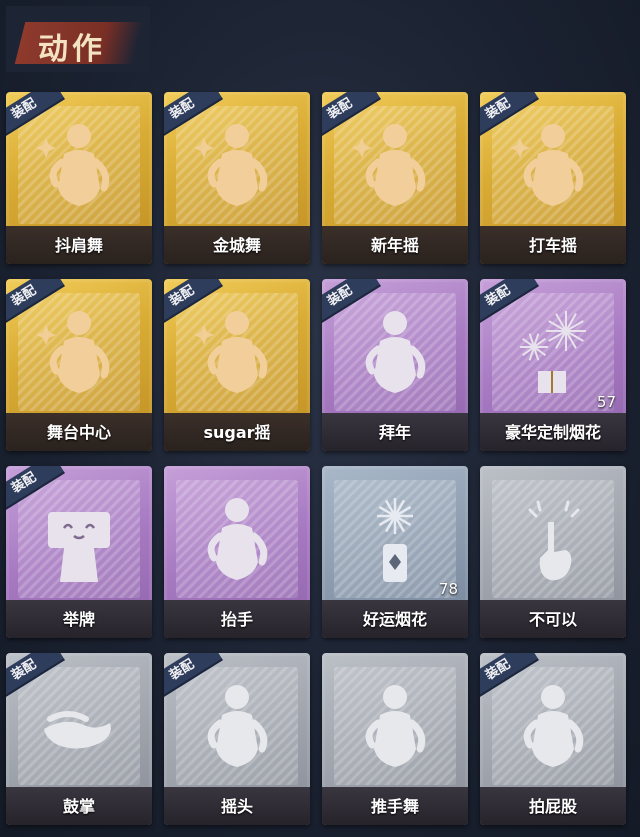 This screenshot has width=640, height=837. Describe the element at coordinates (72, 49) in the screenshot. I see `page-title: 动作` at that location.